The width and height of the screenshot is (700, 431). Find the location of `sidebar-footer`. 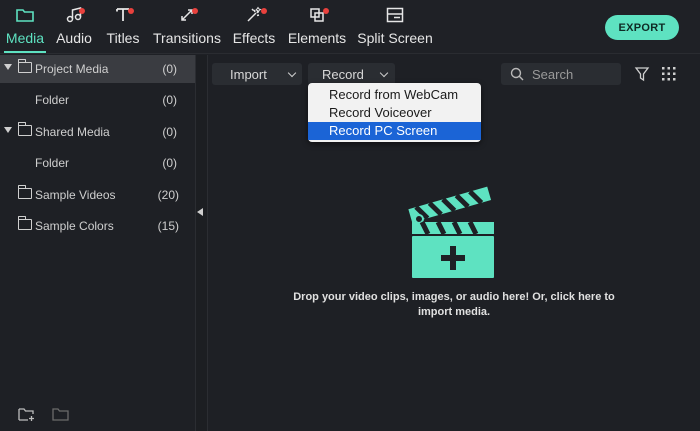

sidebar-footer is located at coordinates (97, 416).